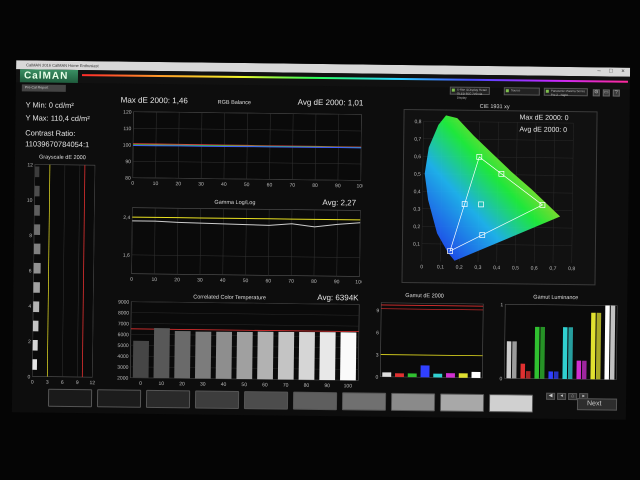 Image resolution: width=640 pixels, height=480 pixels. Describe the element at coordinates (507, 91) in the screenshot. I see `connected-icon` at that location.